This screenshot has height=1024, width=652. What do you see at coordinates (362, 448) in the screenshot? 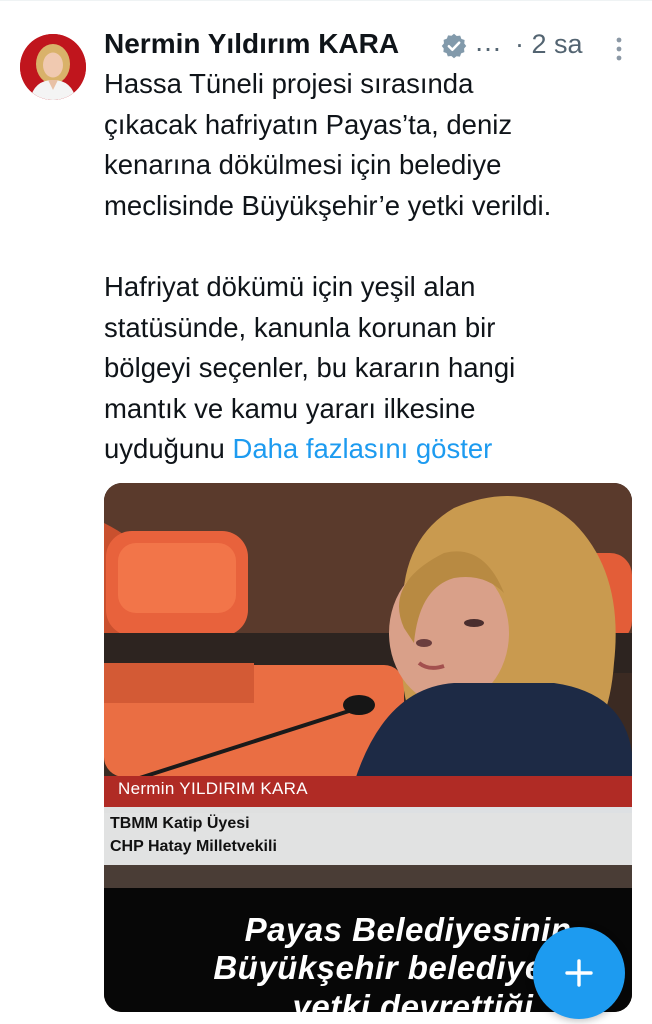
I see `show-more-link: Daha fazlasını göster` at bounding box center [362, 448].